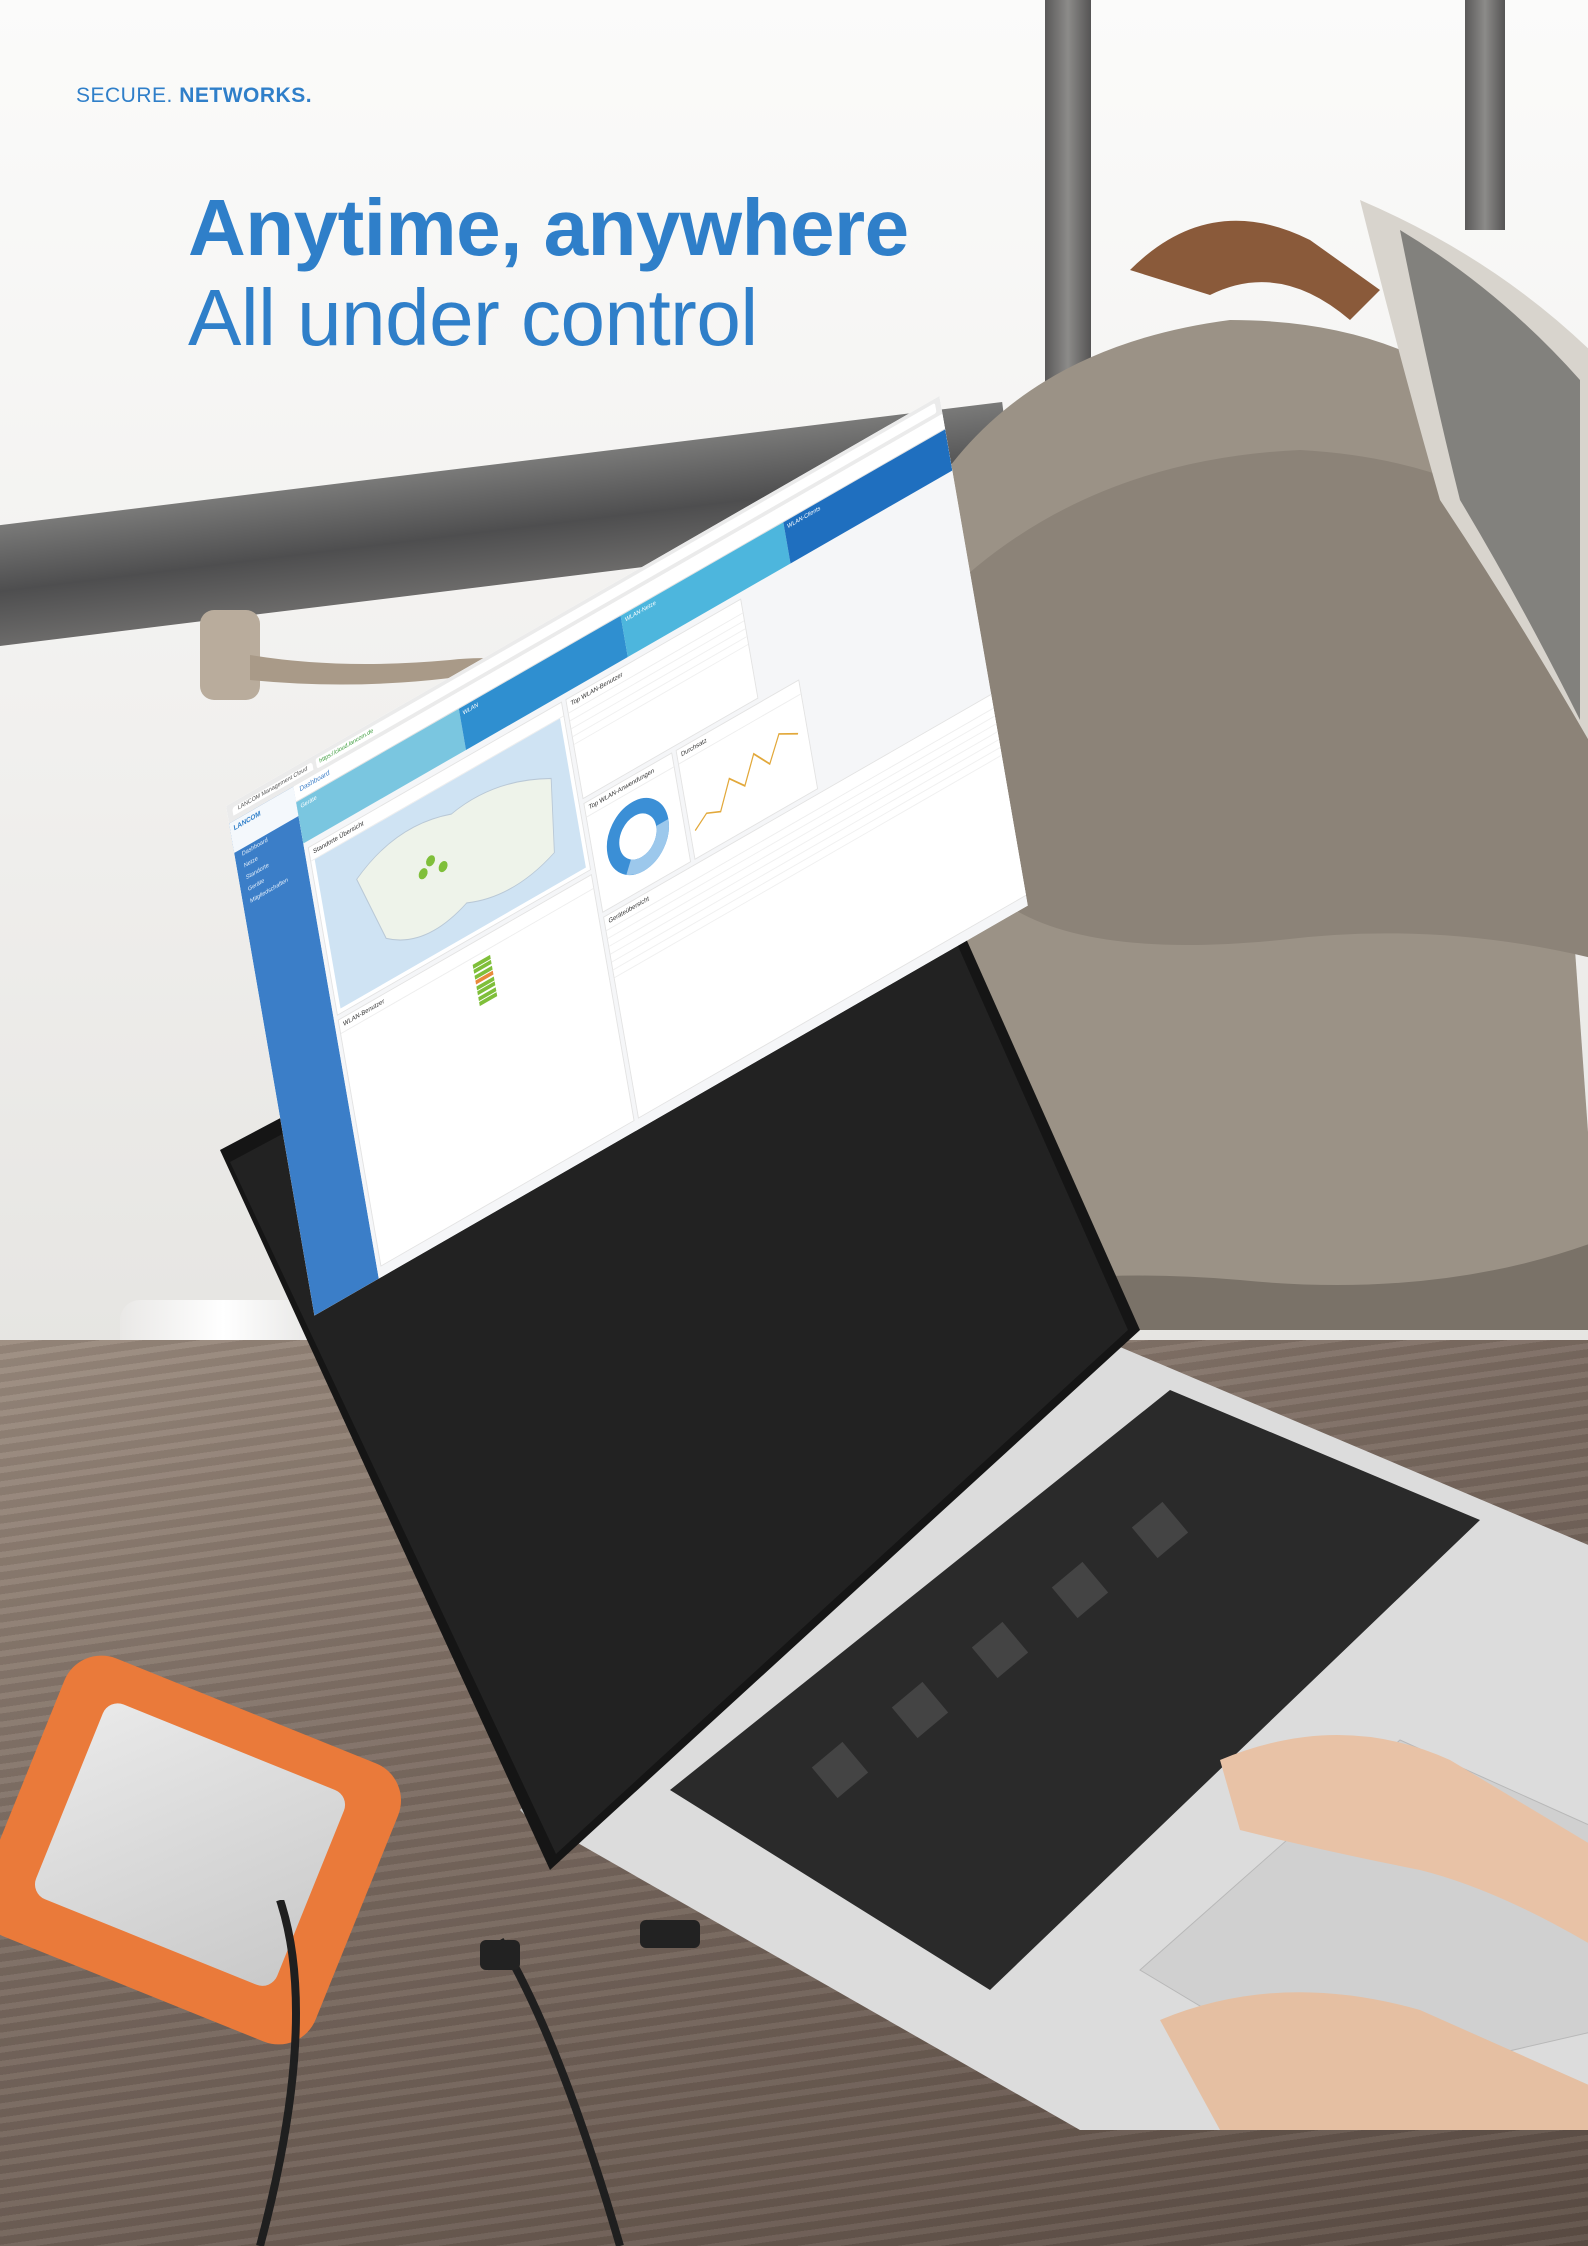 The width and height of the screenshot is (1588, 2246). What do you see at coordinates (1485, 115) in the screenshot?
I see `window-mullion` at bounding box center [1485, 115].